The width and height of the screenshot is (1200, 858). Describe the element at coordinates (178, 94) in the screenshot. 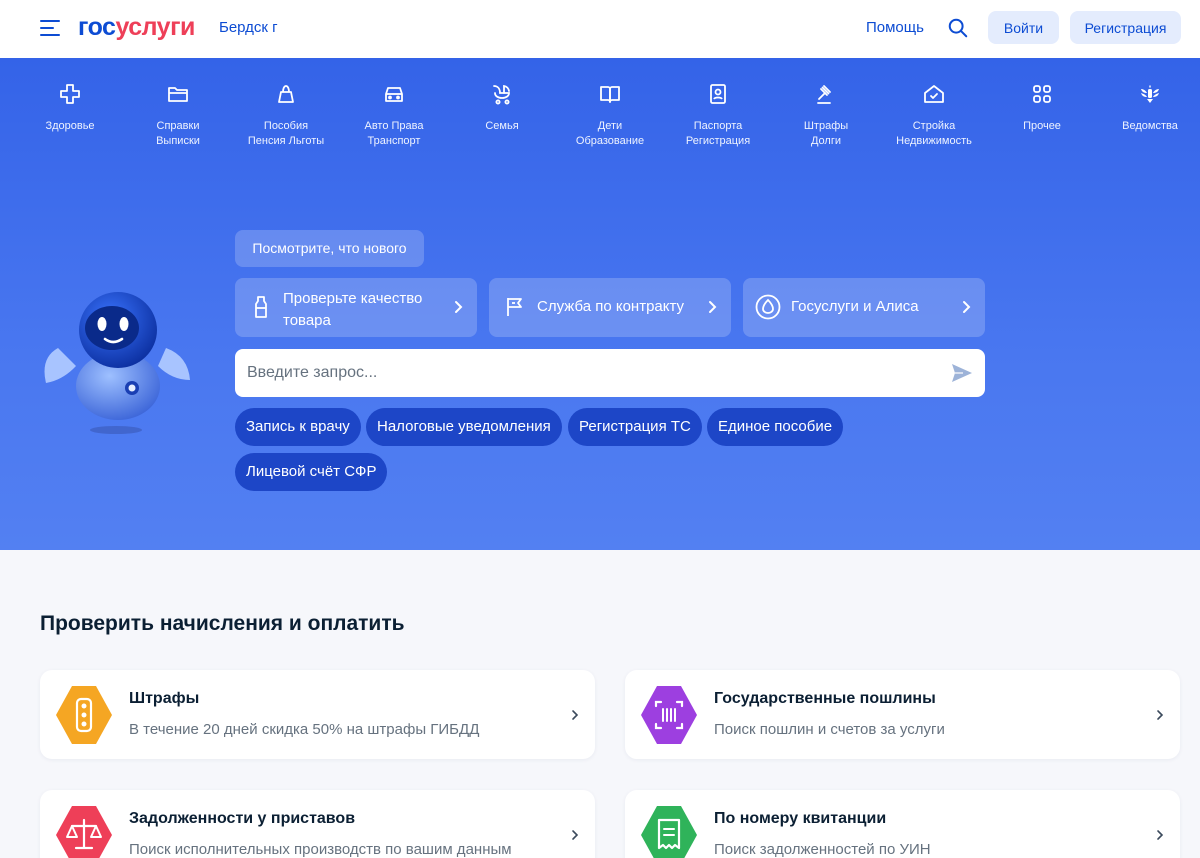

I see `folder-icon` at that location.